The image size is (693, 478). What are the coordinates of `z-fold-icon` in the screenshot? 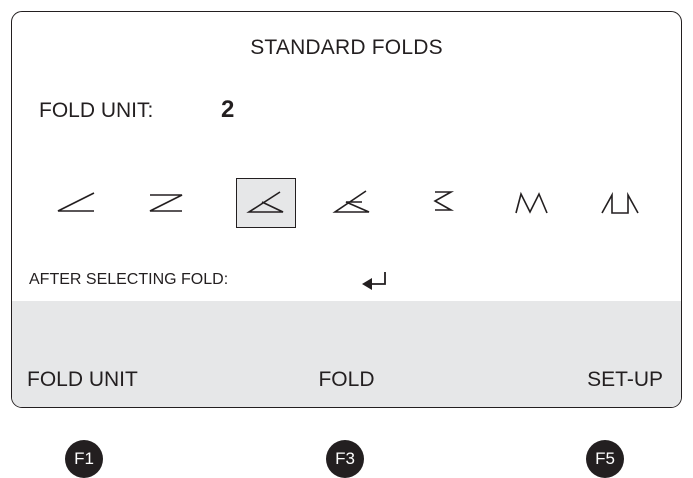 It's located at (166, 203).